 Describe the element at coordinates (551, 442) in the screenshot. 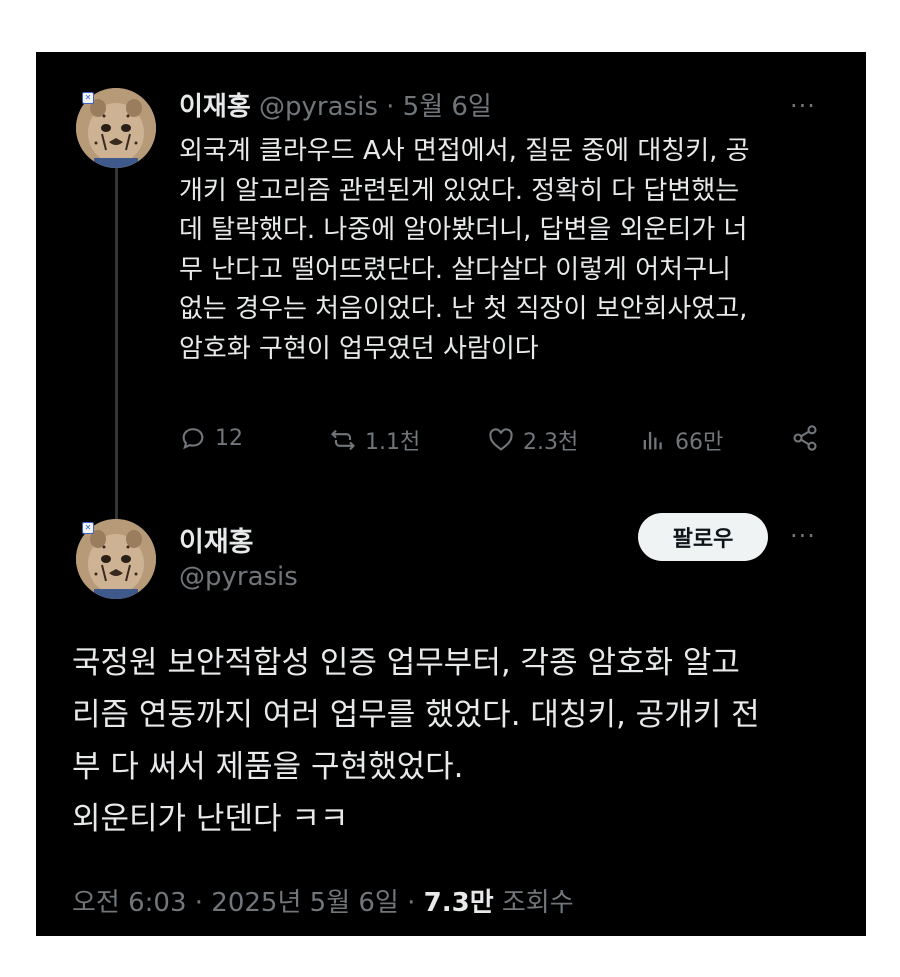

I see `like-count: 2.3천` at that location.